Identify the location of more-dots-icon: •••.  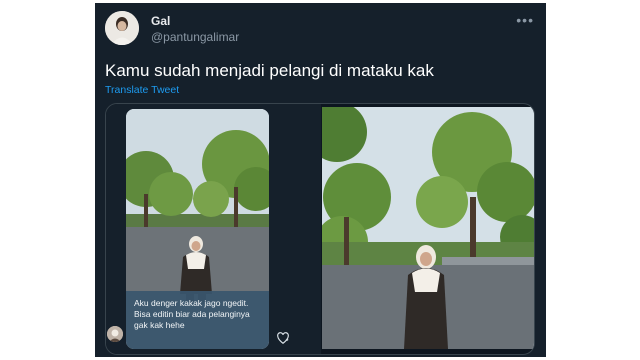
(525, 20).